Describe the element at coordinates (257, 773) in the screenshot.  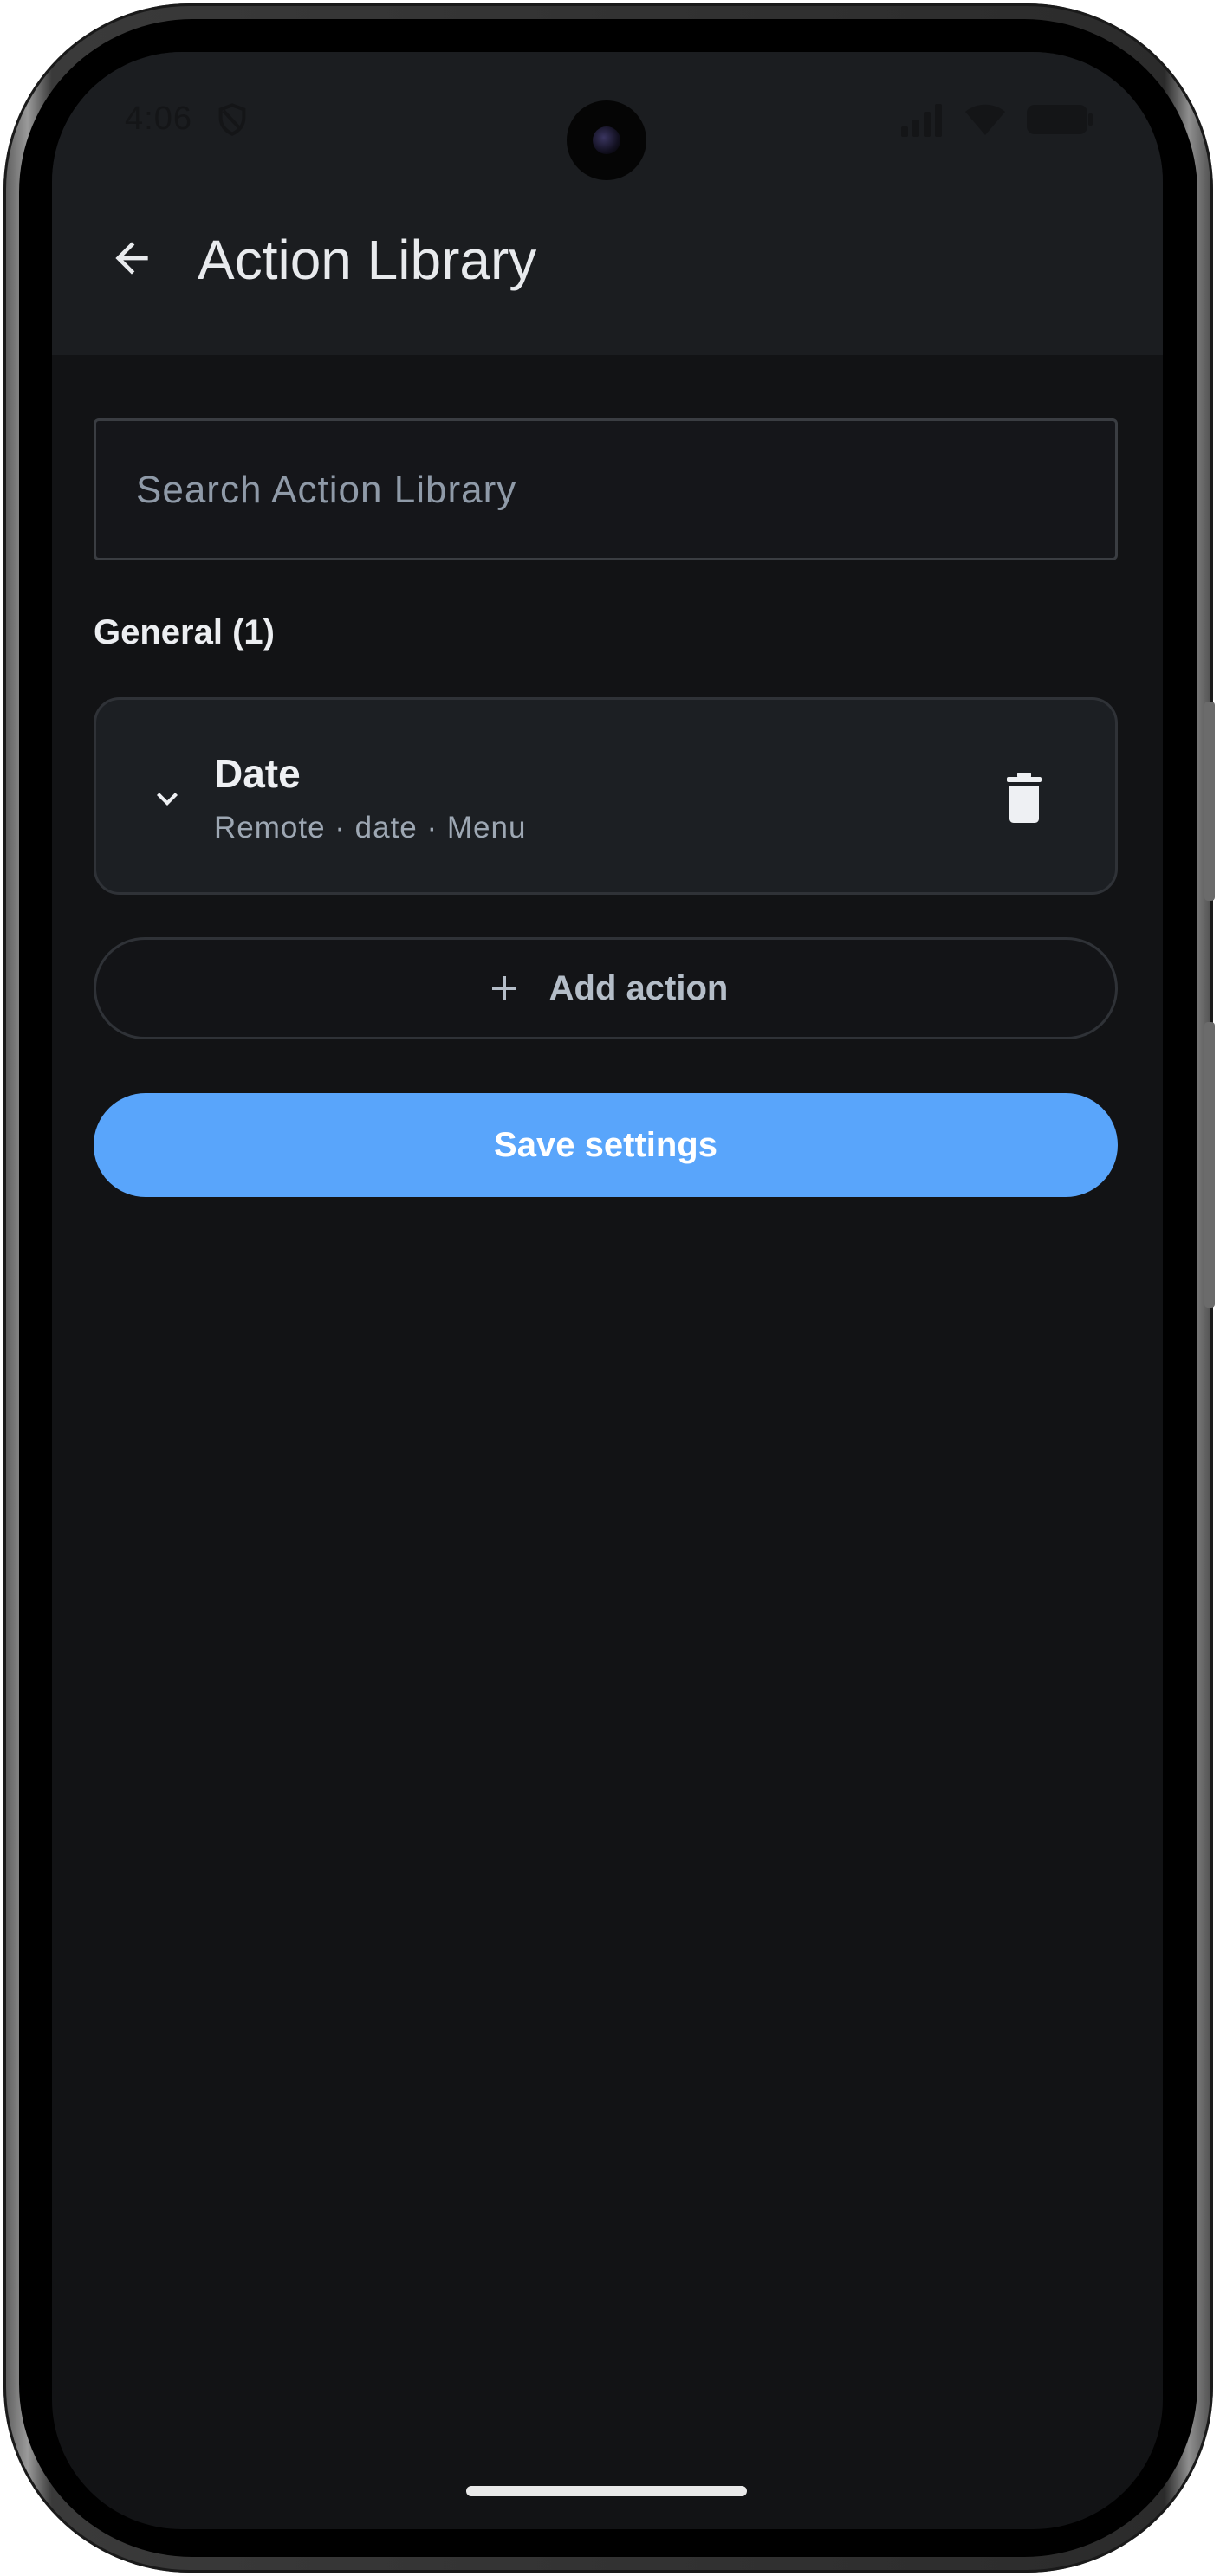
I see `action-name: Date` at that location.